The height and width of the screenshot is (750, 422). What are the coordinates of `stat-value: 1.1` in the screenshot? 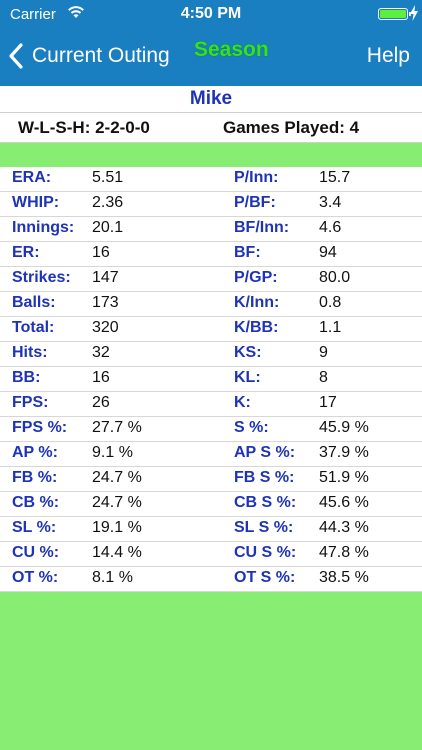 It's located at (330, 327).